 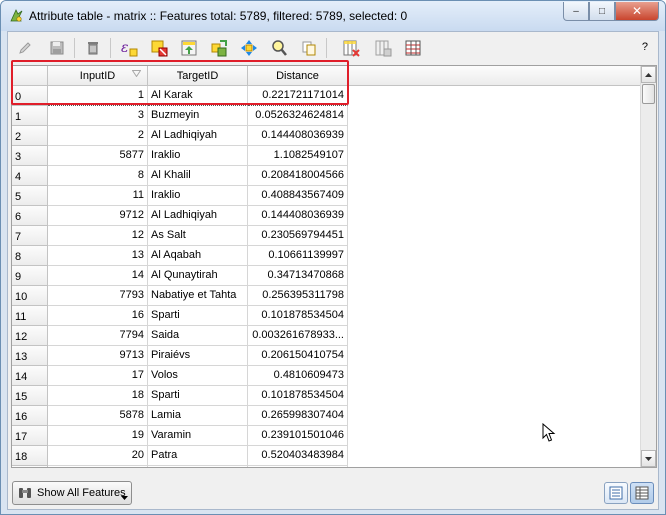 What do you see at coordinates (98, 156) in the screenshot?
I see `cell-inputid: 5877` at bounding box center [98, 156].